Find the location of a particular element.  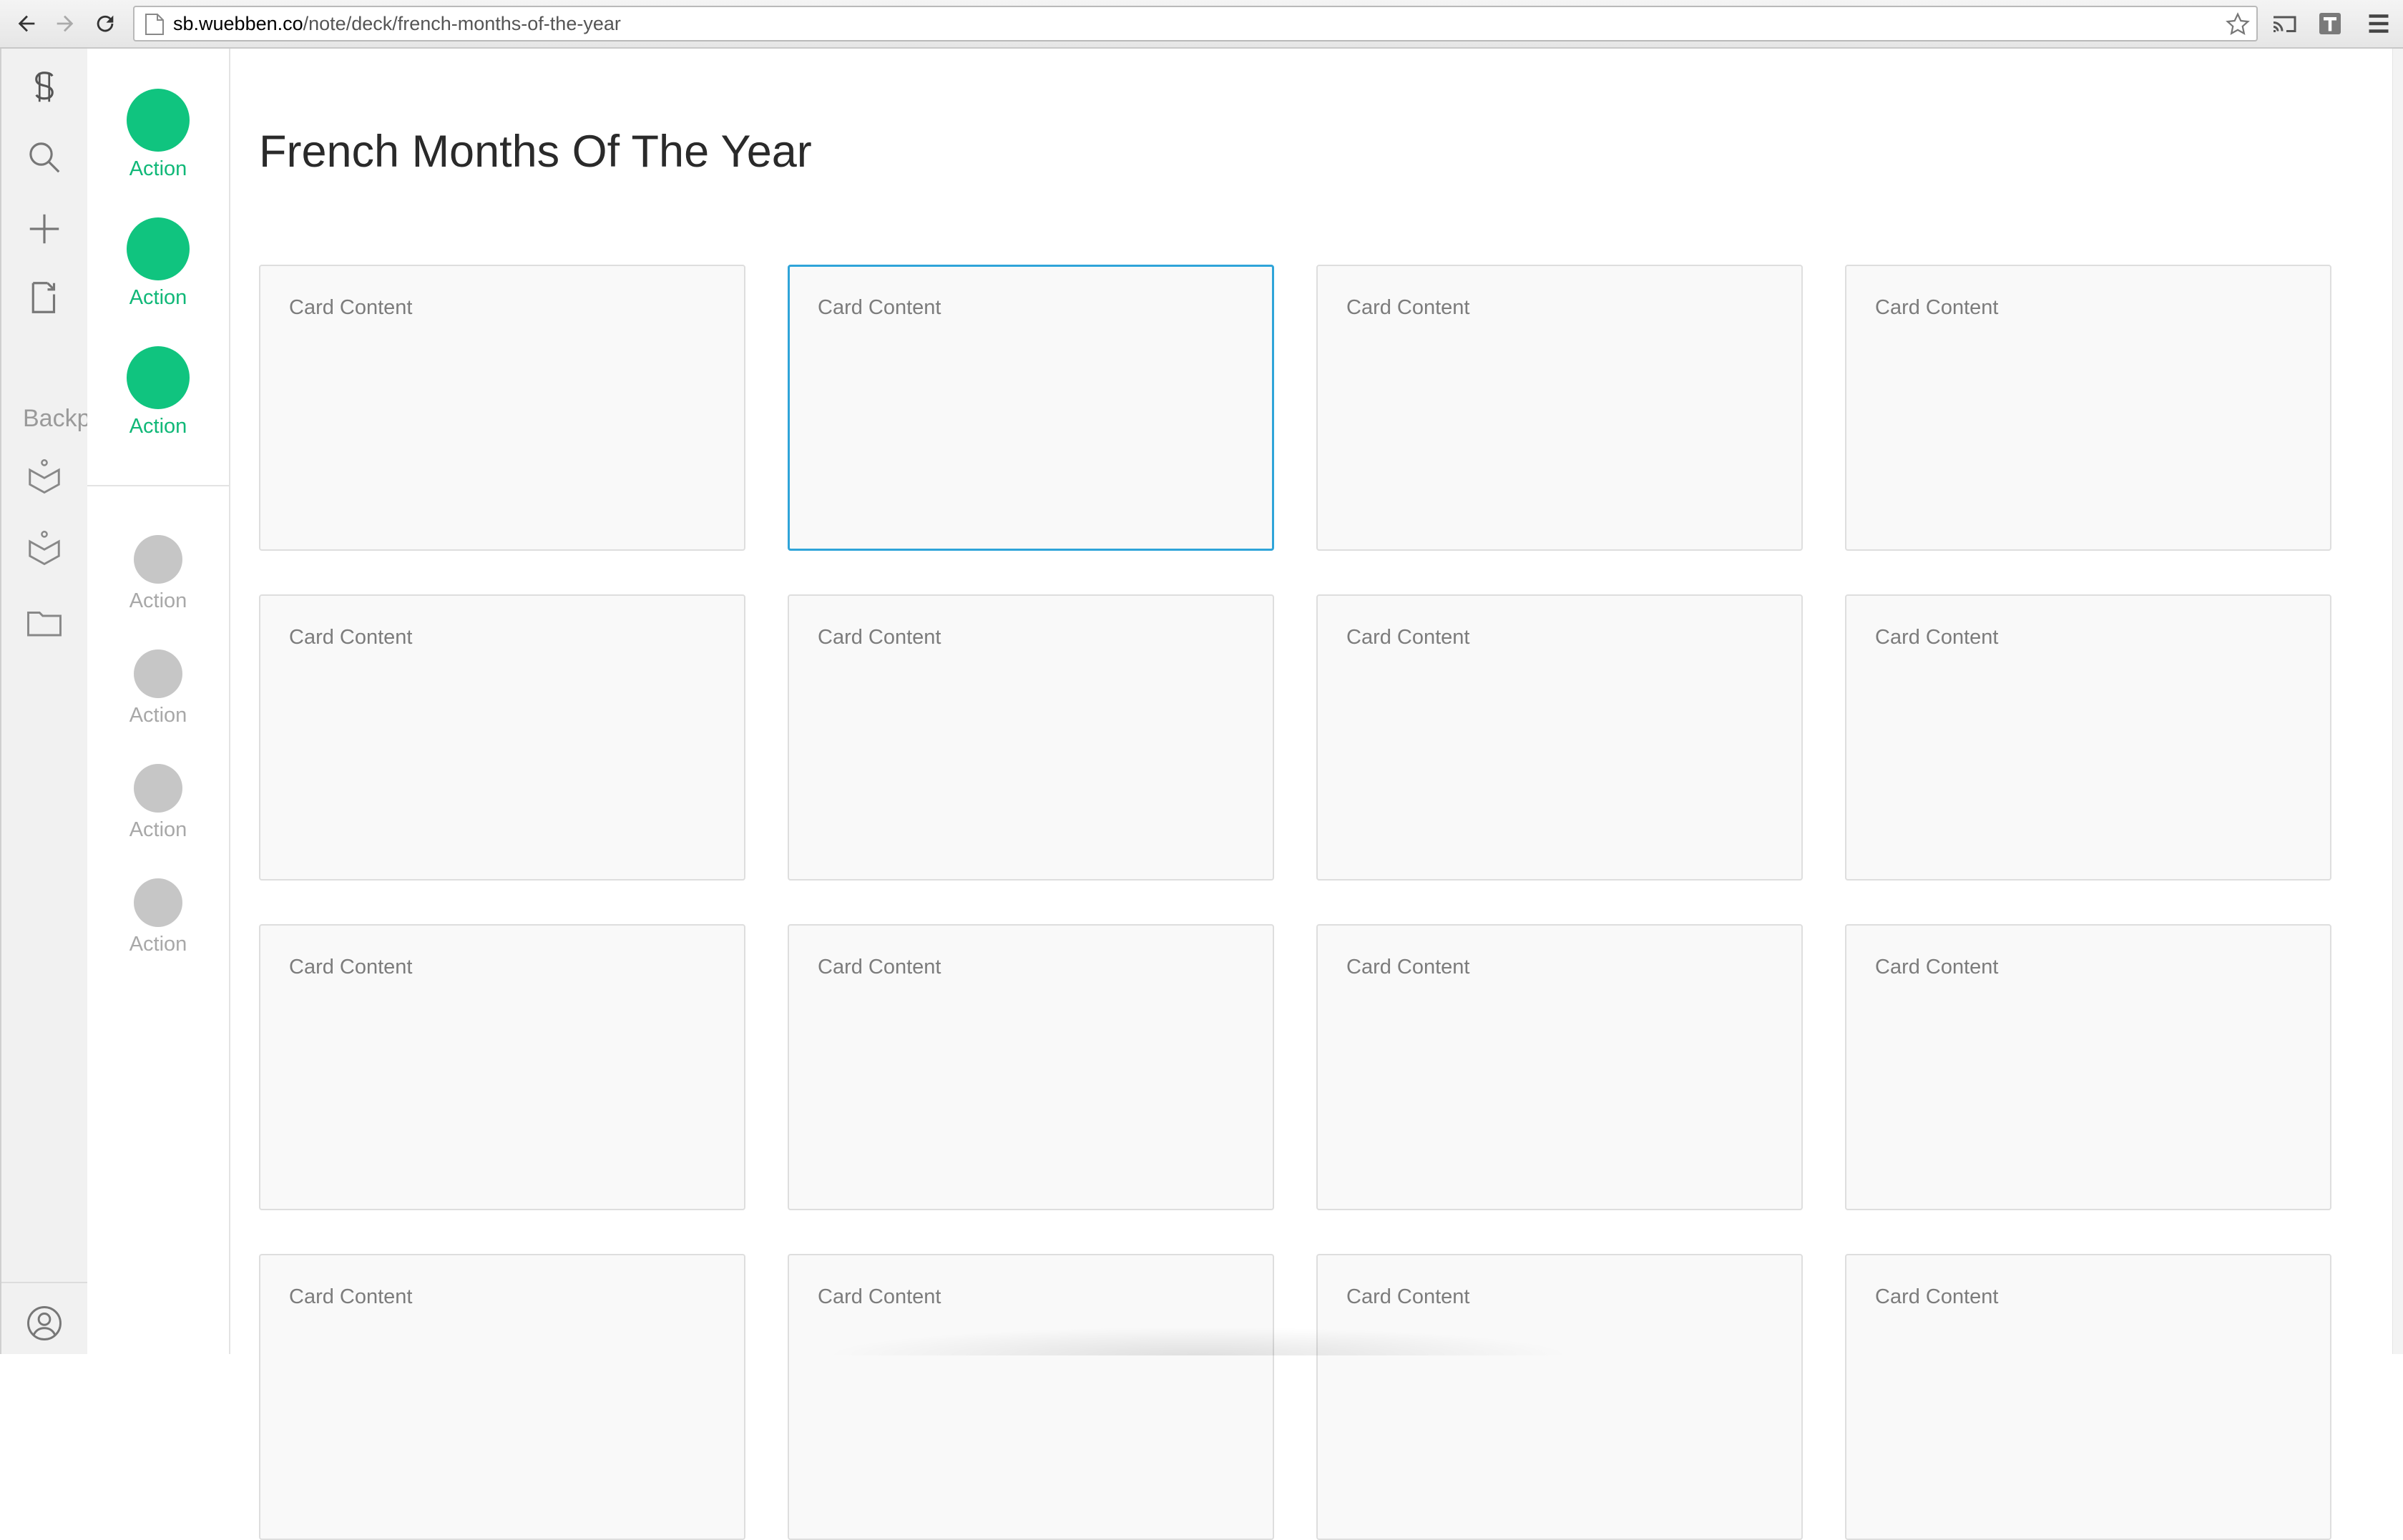

bookmark-star-icon is located at coordinates (2238, 24).